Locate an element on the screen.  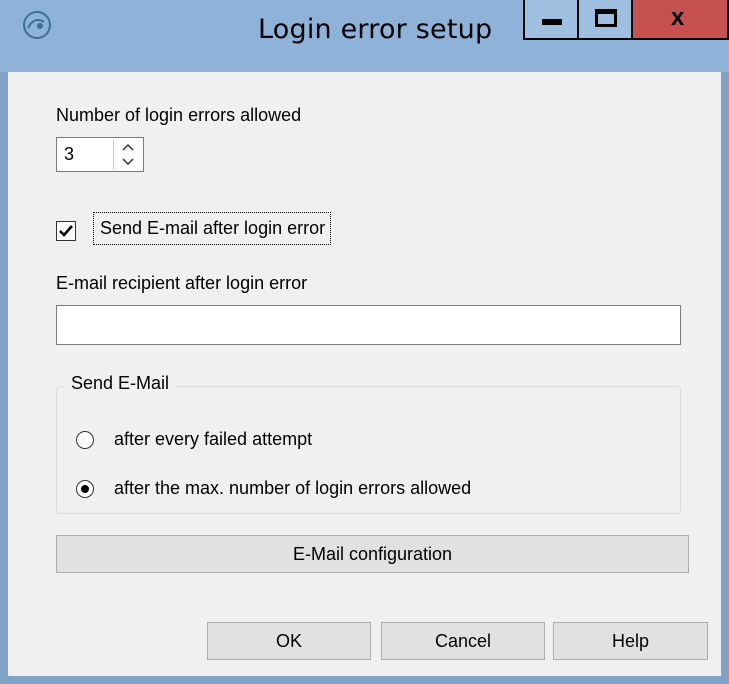
title-bar: Login error setup x is located at coordinates (364, 36).